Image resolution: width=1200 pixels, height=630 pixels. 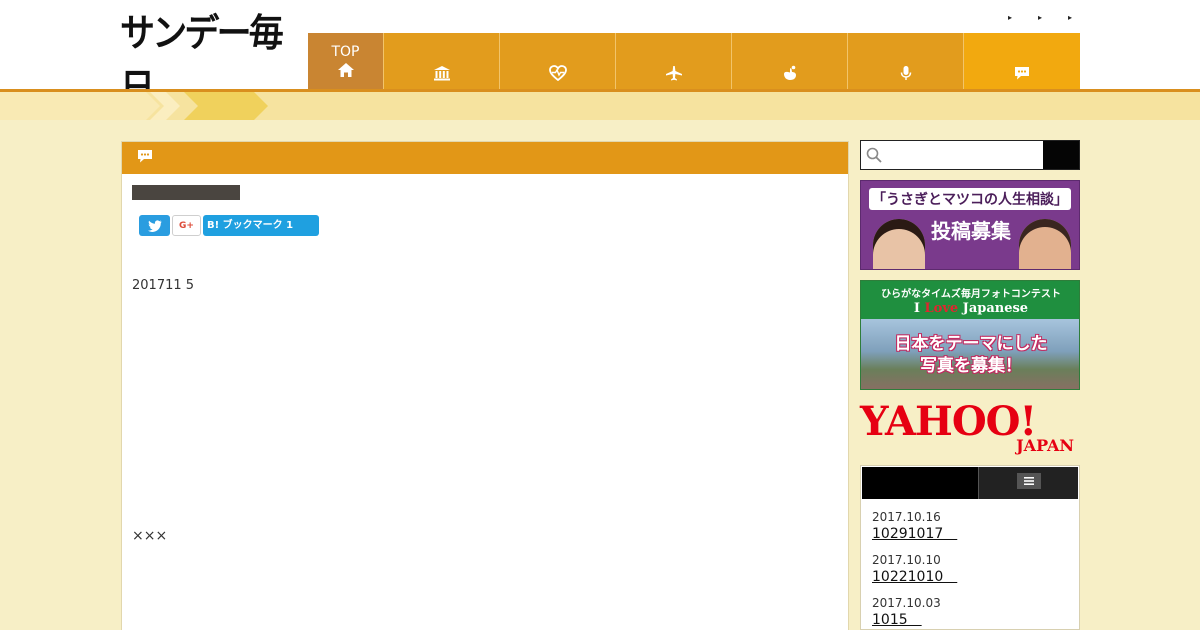 What do you see at coordinates (150, 536) in the screenshot?
I see `article-body-text: ×××` at bounding box center [150, 536].